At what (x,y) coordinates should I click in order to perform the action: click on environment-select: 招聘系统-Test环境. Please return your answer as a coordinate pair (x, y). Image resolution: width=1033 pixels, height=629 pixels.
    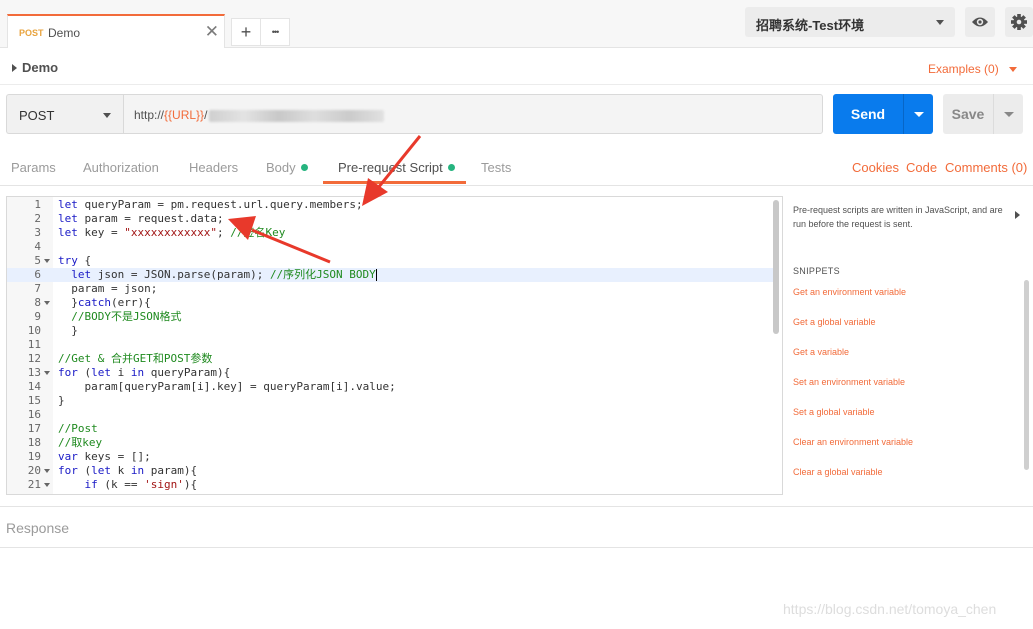
    Looking at the image, I should click on (850, 22).